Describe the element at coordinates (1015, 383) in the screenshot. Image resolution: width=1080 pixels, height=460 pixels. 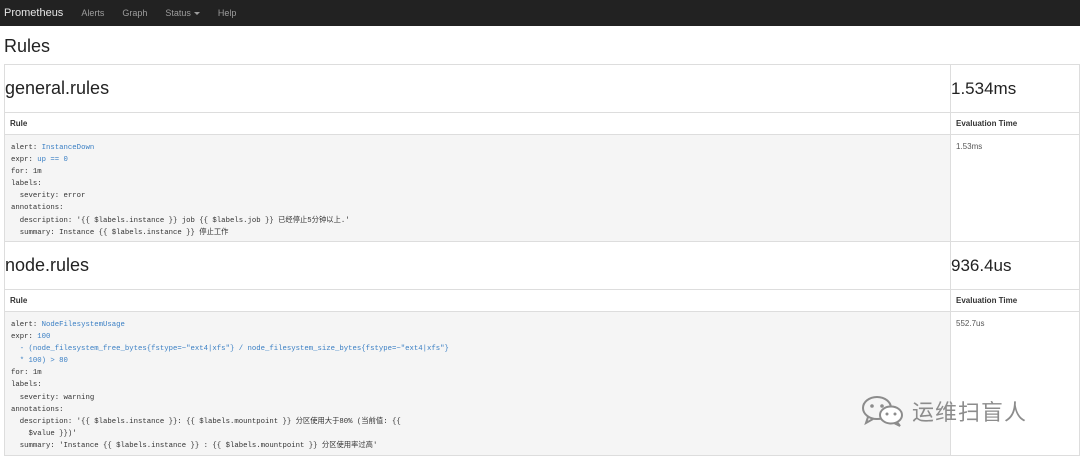
I see `rule-eval-time: 552.7us` at that location.